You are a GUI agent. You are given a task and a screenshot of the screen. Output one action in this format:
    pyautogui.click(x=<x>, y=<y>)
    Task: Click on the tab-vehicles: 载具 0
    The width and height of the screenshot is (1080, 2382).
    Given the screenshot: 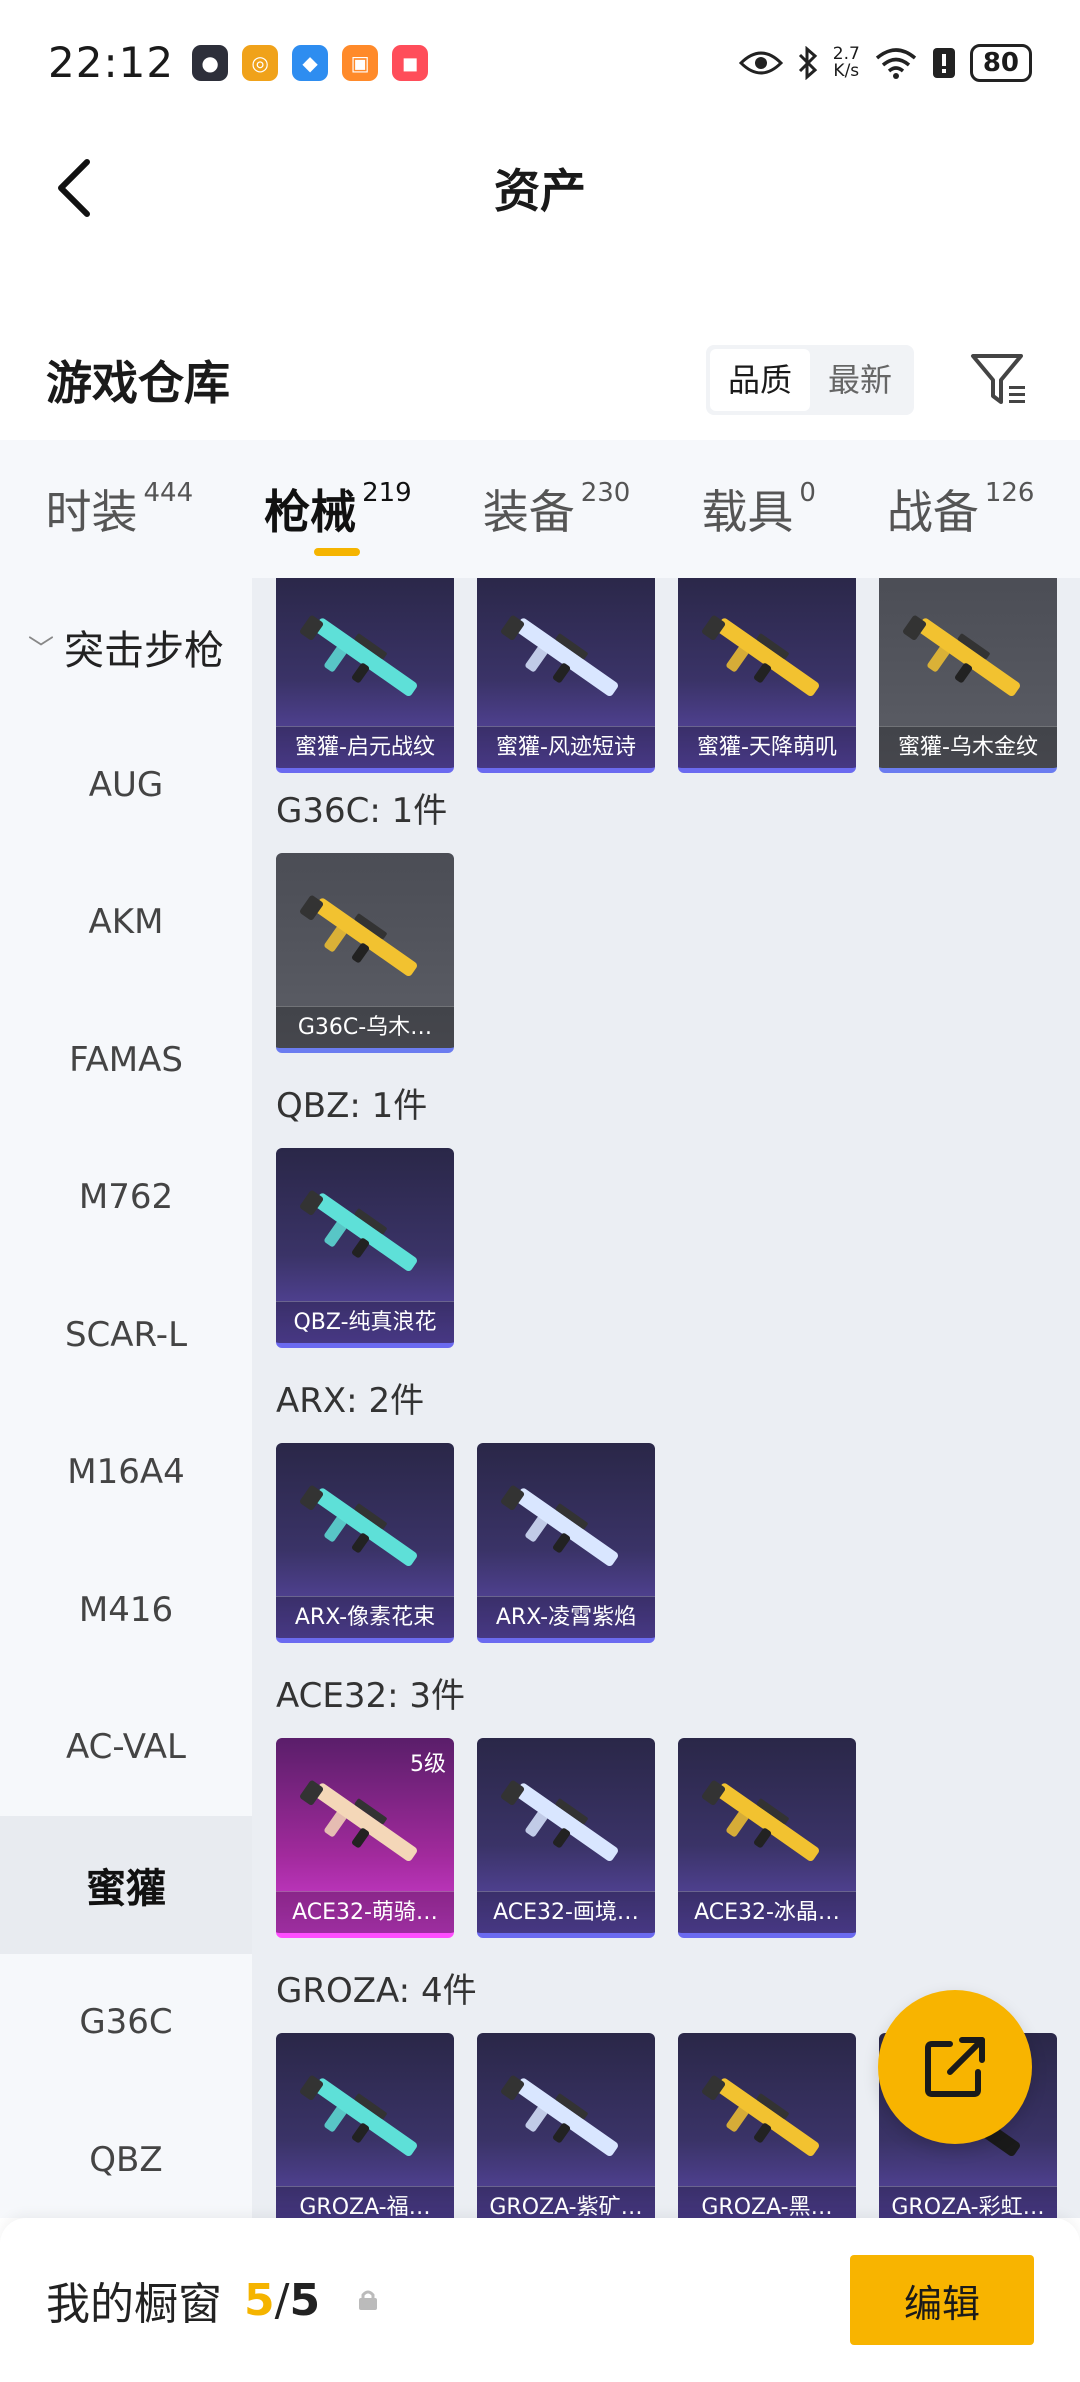 What is the action you would take?
    pyautogui.click(x=758, y=509)
    